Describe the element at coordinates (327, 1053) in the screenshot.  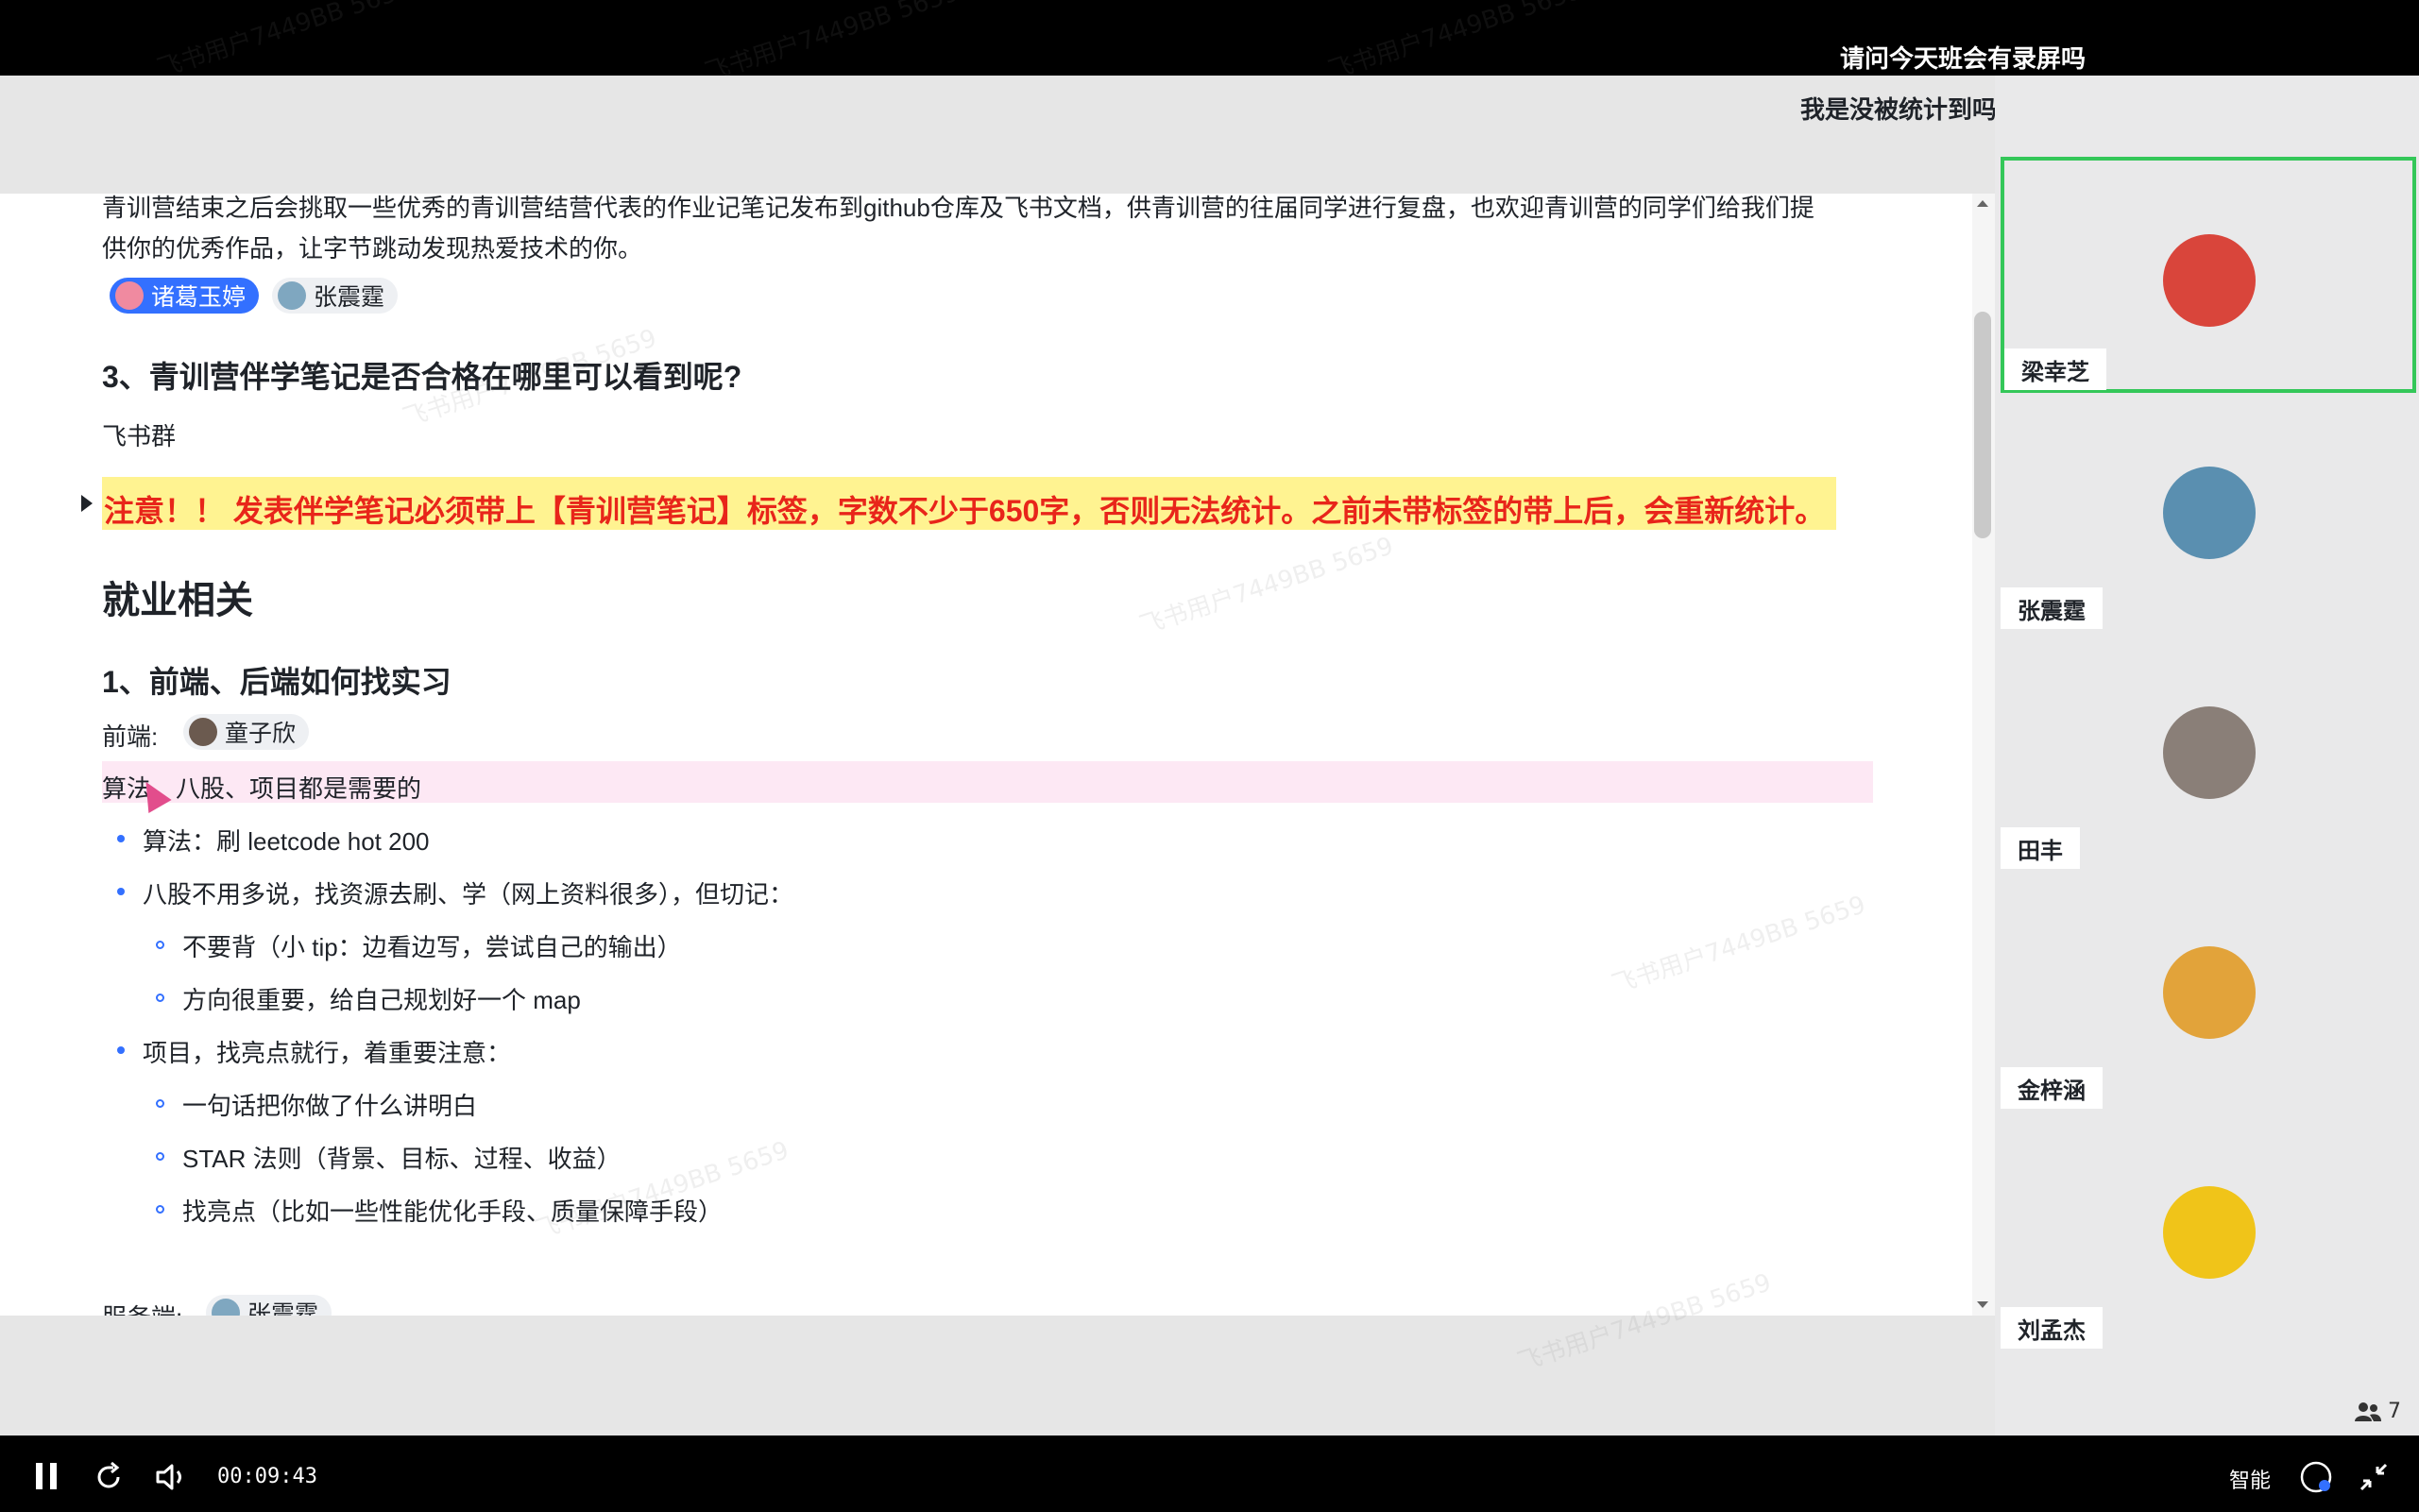
I see `bullet-item: 项目，找亮点就行，着重要注意：` at that location.